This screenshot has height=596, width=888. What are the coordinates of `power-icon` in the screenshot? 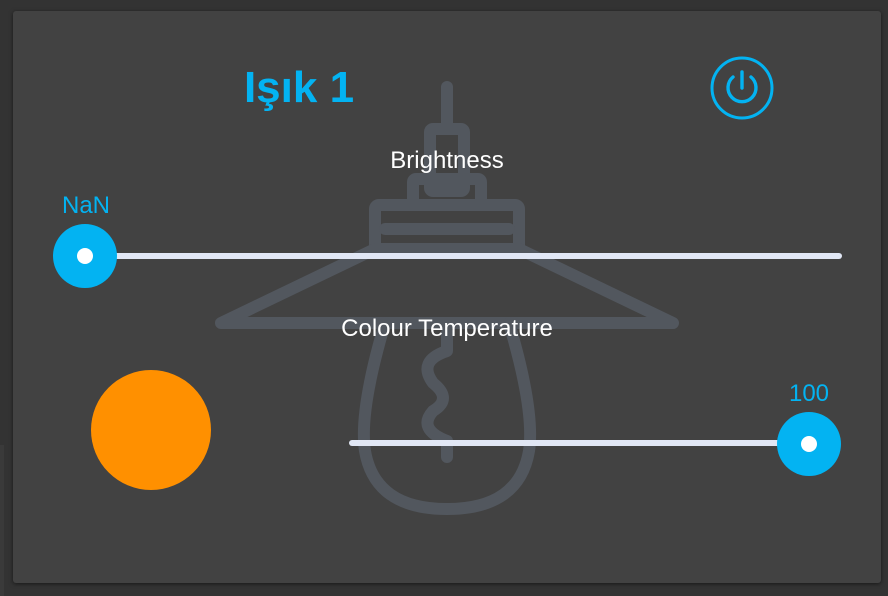 It's located at (742, 88).